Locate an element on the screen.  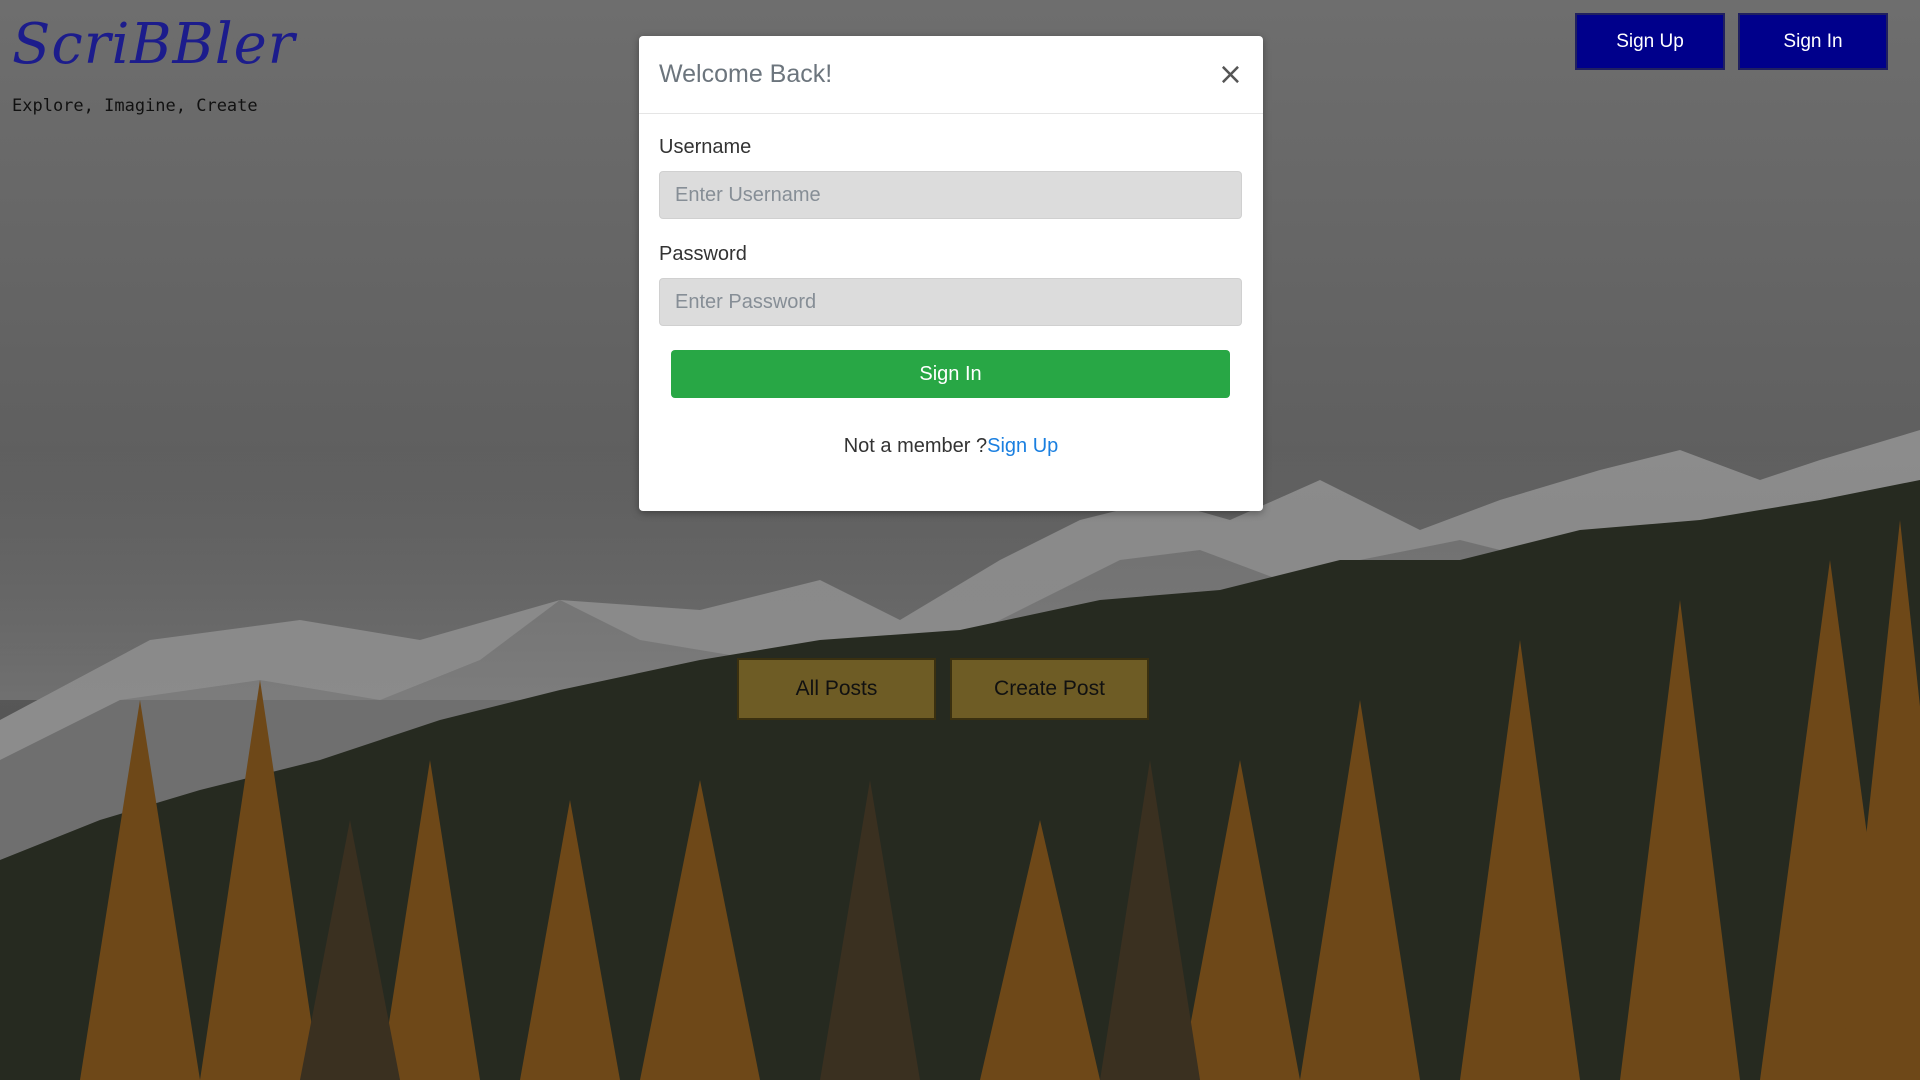
post-actions: All Posts Create Post is located at coordinates (943, 689).